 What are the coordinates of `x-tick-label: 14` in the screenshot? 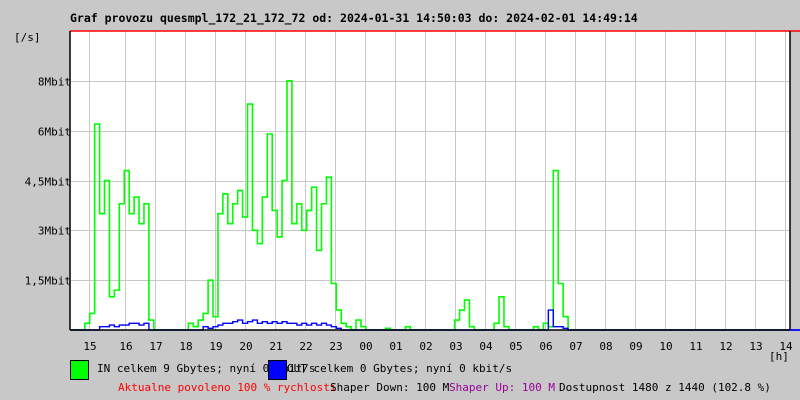 It's located at (786, 346).